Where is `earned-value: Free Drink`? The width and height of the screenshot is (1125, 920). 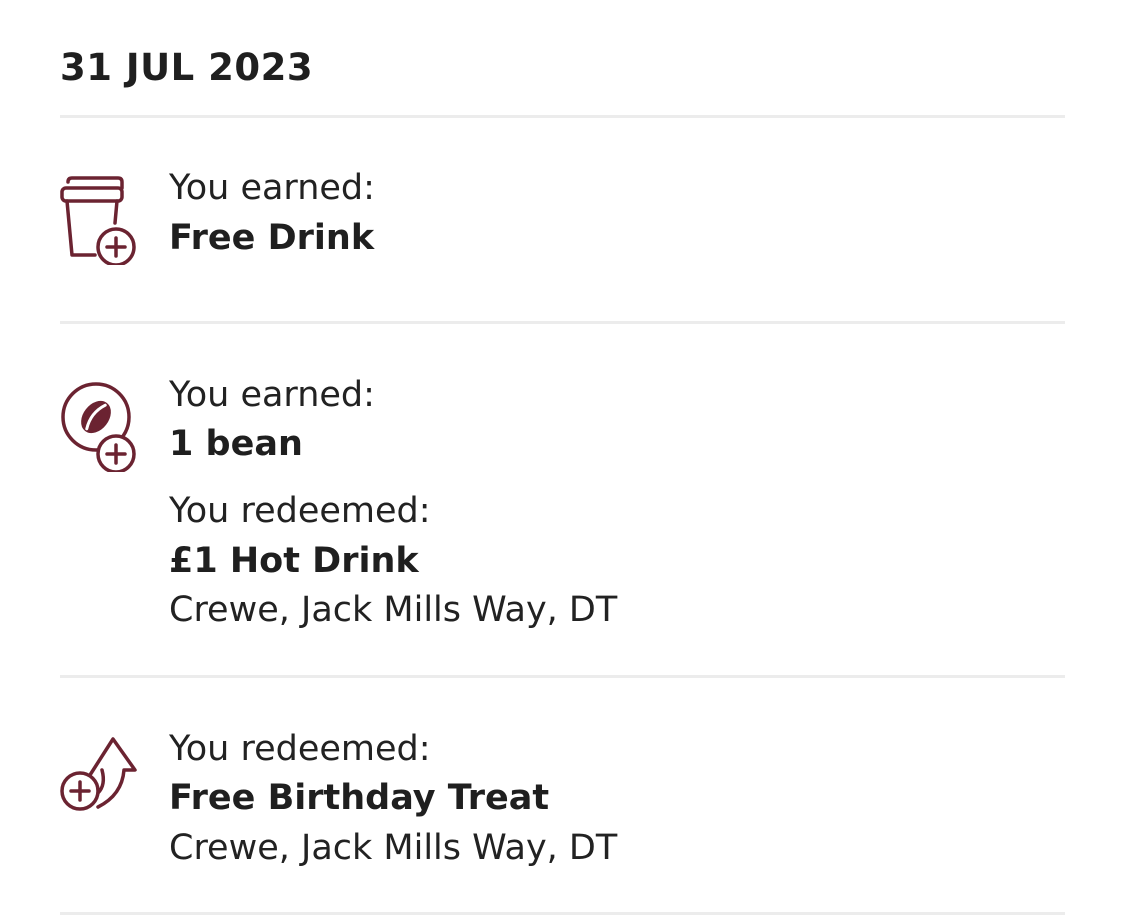
earned-value: Free Drink is located at coordinates (272, 238).